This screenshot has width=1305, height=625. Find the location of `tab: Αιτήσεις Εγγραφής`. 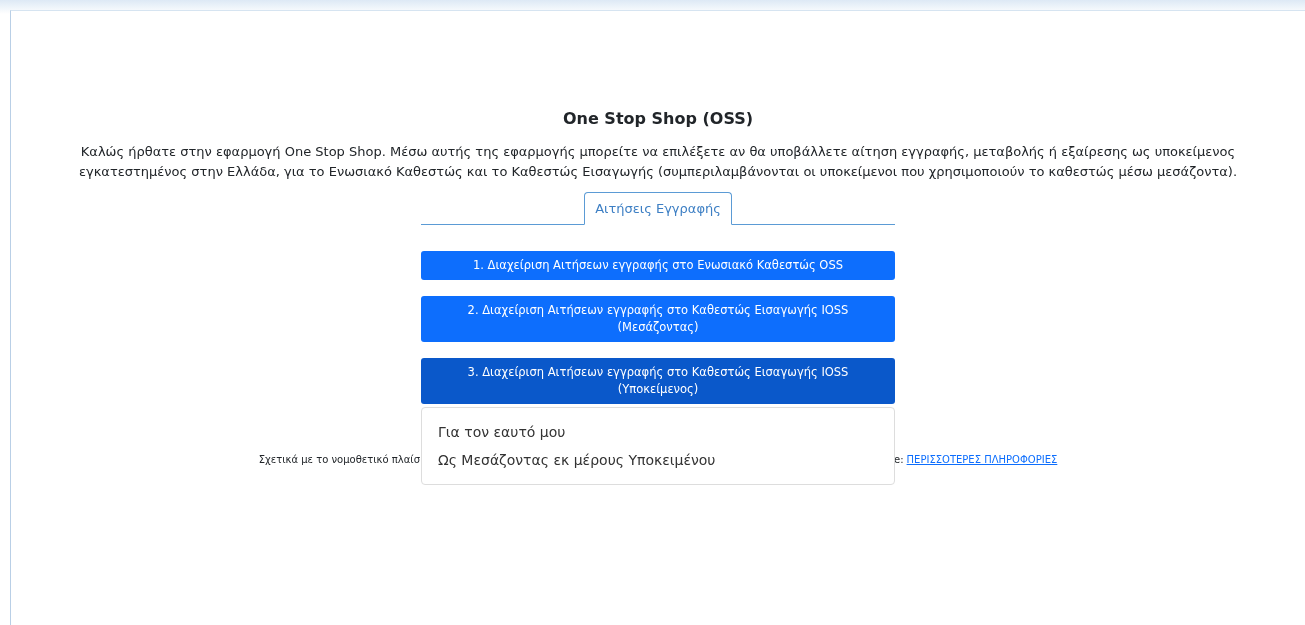

tab: Αιτήσεις Εγγραφής is located at coordinates (658, 208).